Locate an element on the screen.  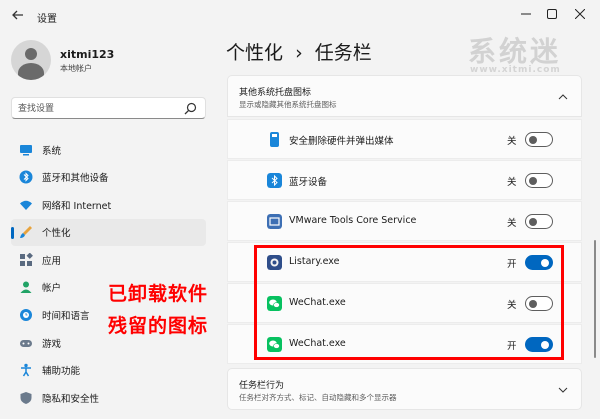
vmware-icon is located at coordinates (274, 221).